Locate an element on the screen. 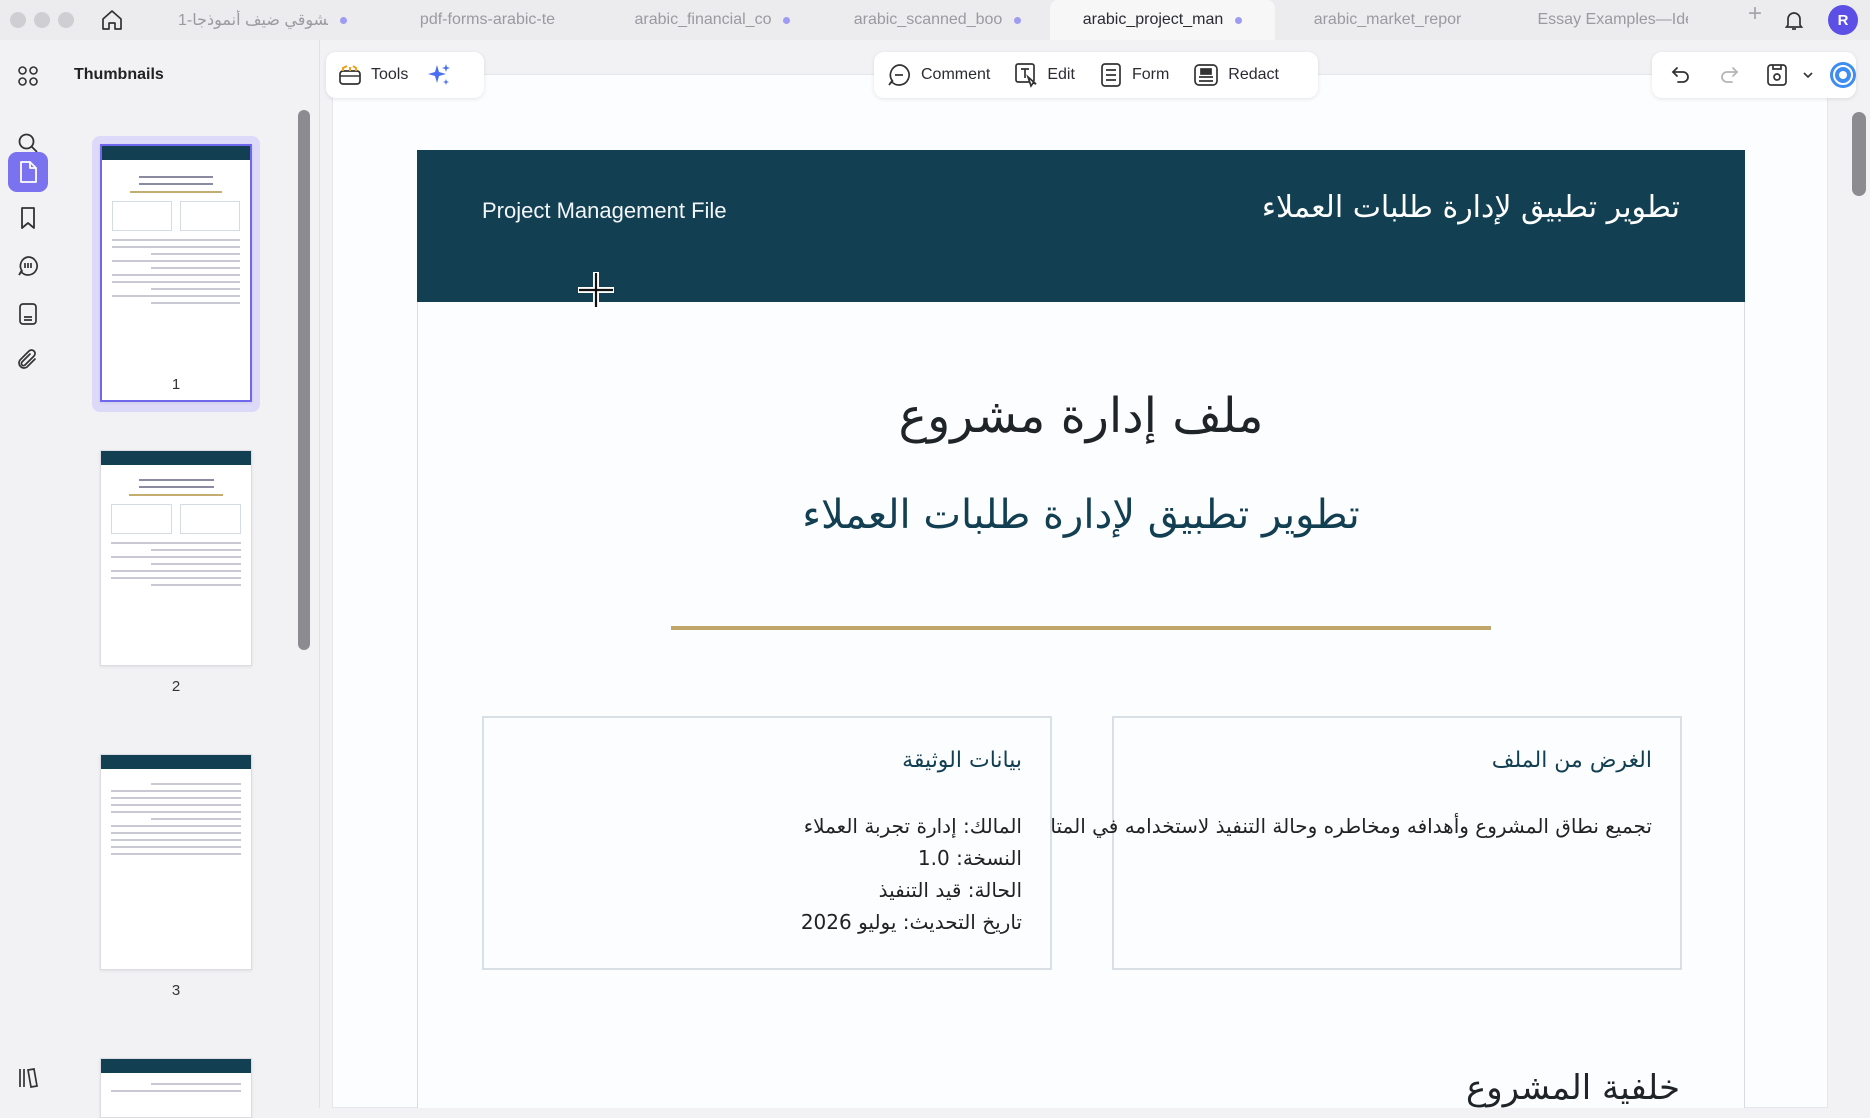 This screenshot has width=1870, height=1118. attachments-button is located at coordinates (28, 360).